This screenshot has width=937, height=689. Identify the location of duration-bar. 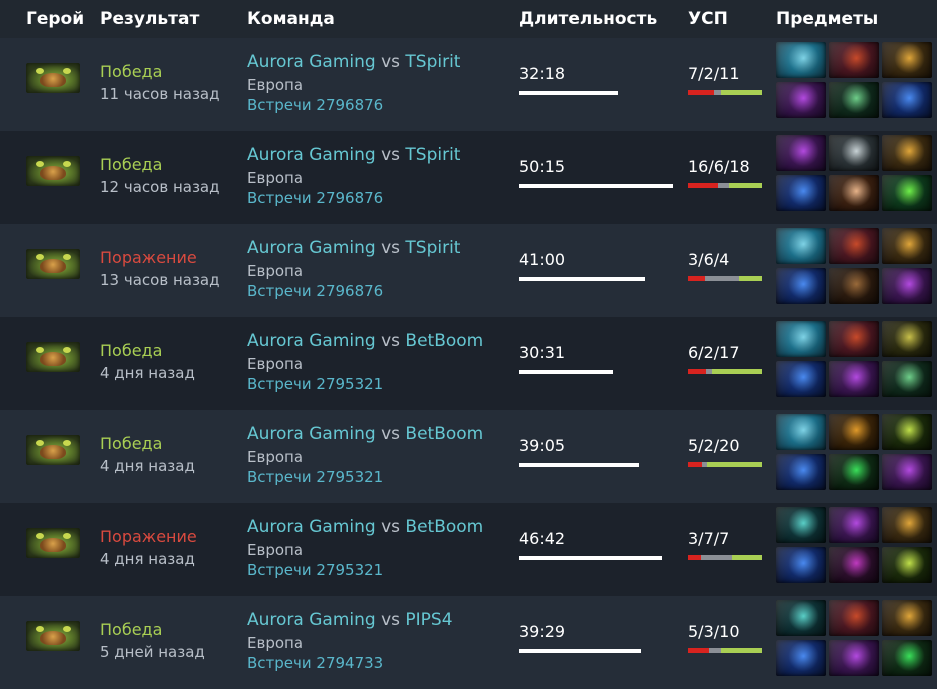
(579, 465).